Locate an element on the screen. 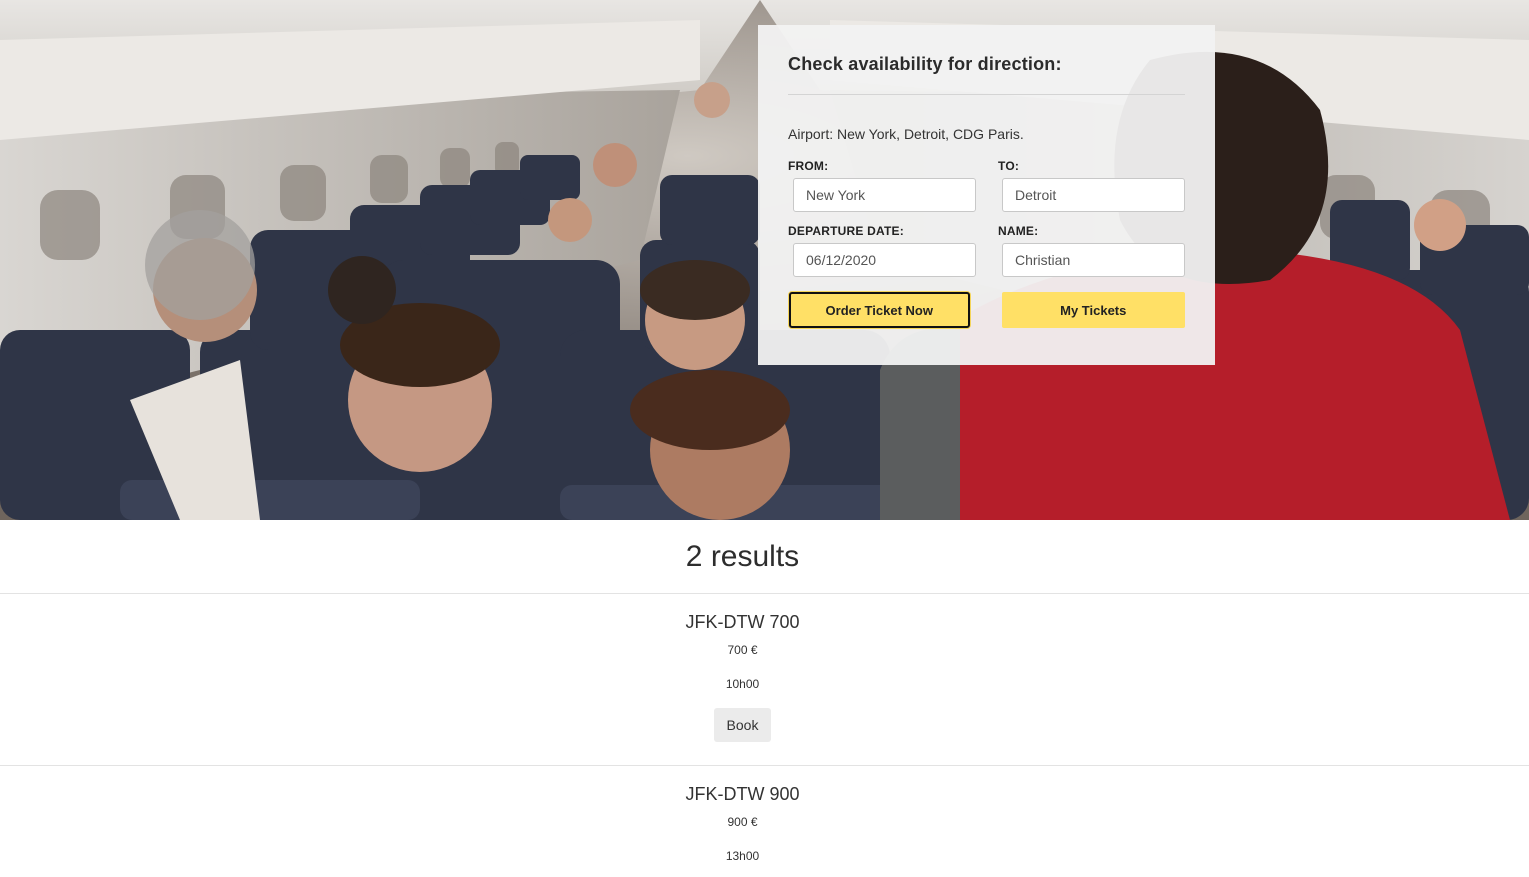 This screenshot has width=1529, height=877. my-tickets-button: My Tickets is located at coordinates (1093, 310).